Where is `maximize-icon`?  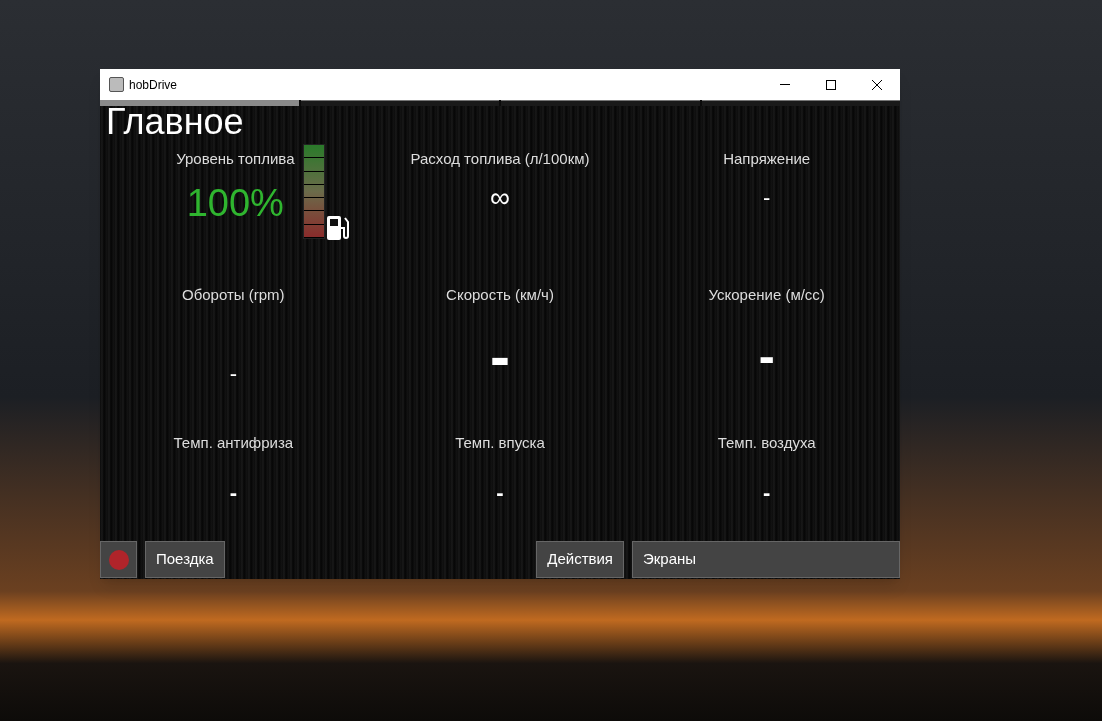
maximize-icon is located at coordinates (831, 84).